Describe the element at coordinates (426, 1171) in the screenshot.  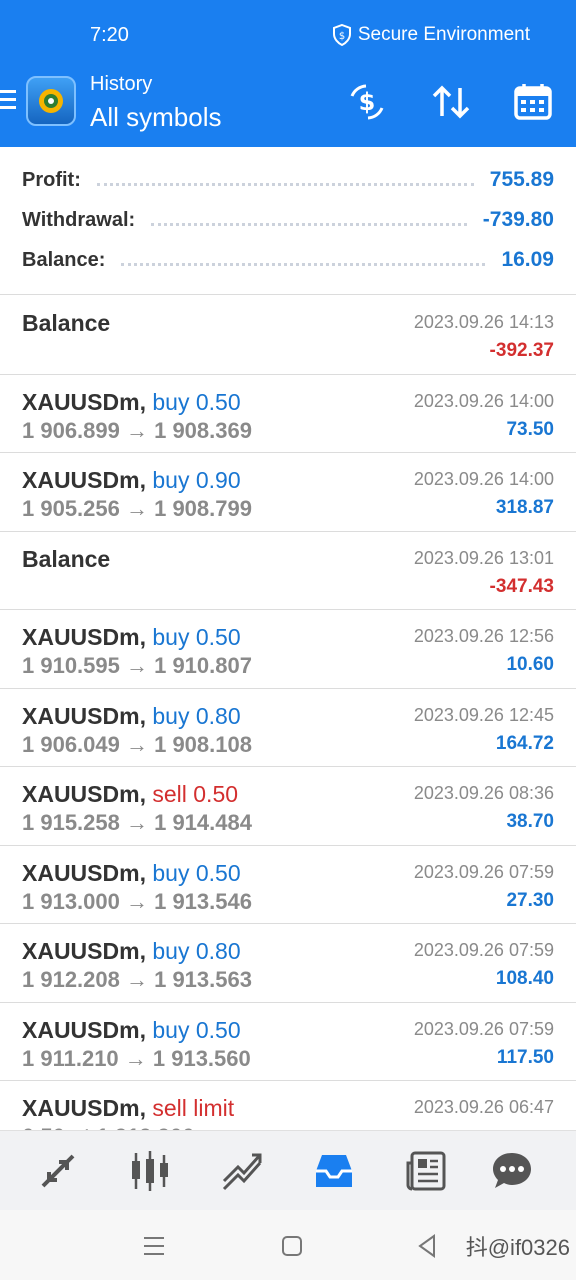
I see `tab-news` at that location.